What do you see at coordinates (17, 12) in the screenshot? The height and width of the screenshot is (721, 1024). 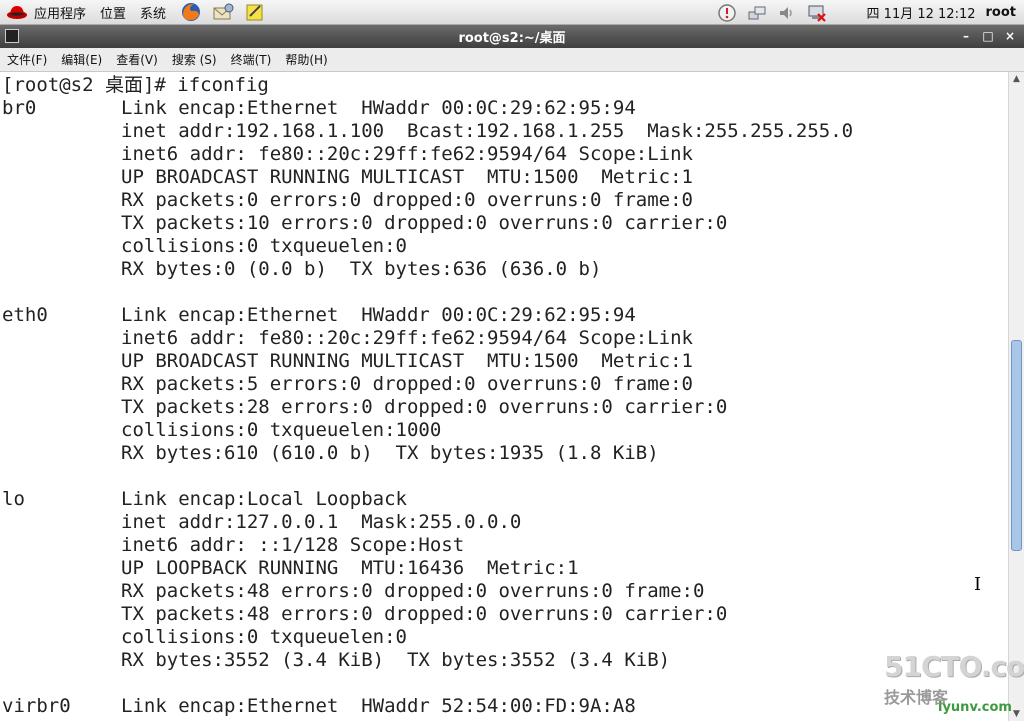 I see `redhat-logo-icon` at bounding box center [17, 12].